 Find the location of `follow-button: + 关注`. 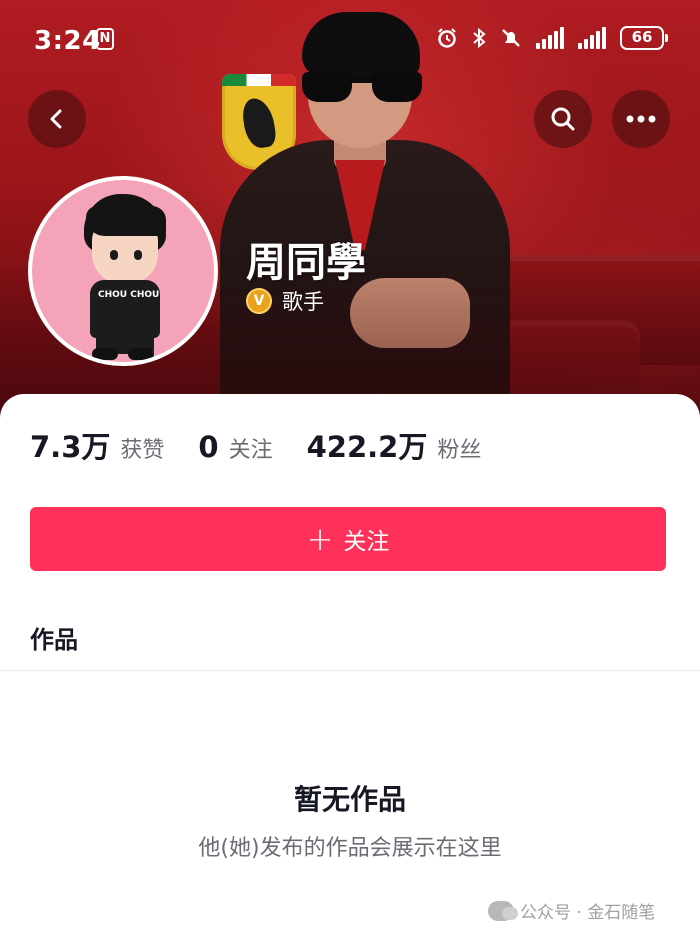

follow-button: + 关注 is located at coordinates (348, 539).